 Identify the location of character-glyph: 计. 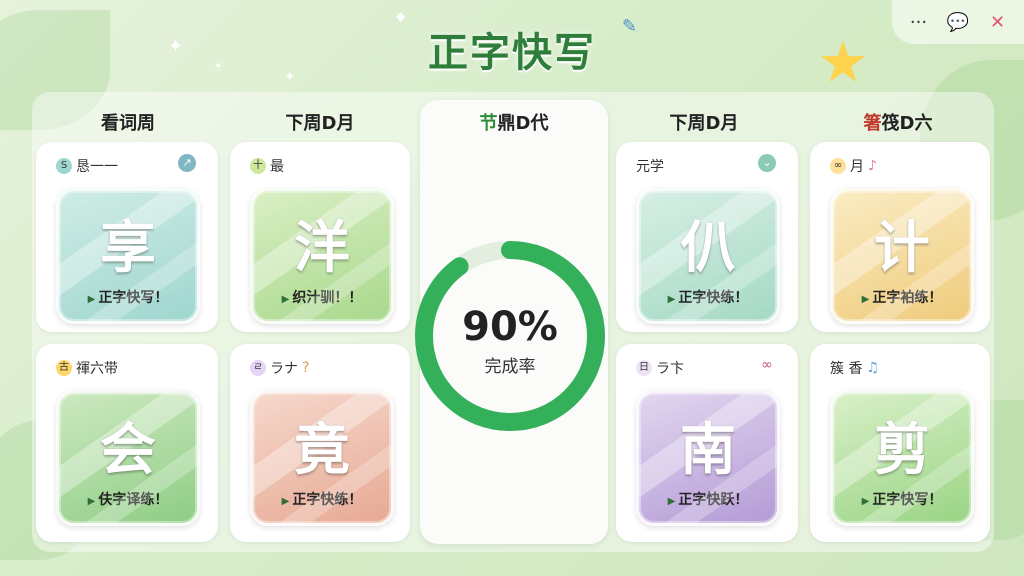
(902, 248).